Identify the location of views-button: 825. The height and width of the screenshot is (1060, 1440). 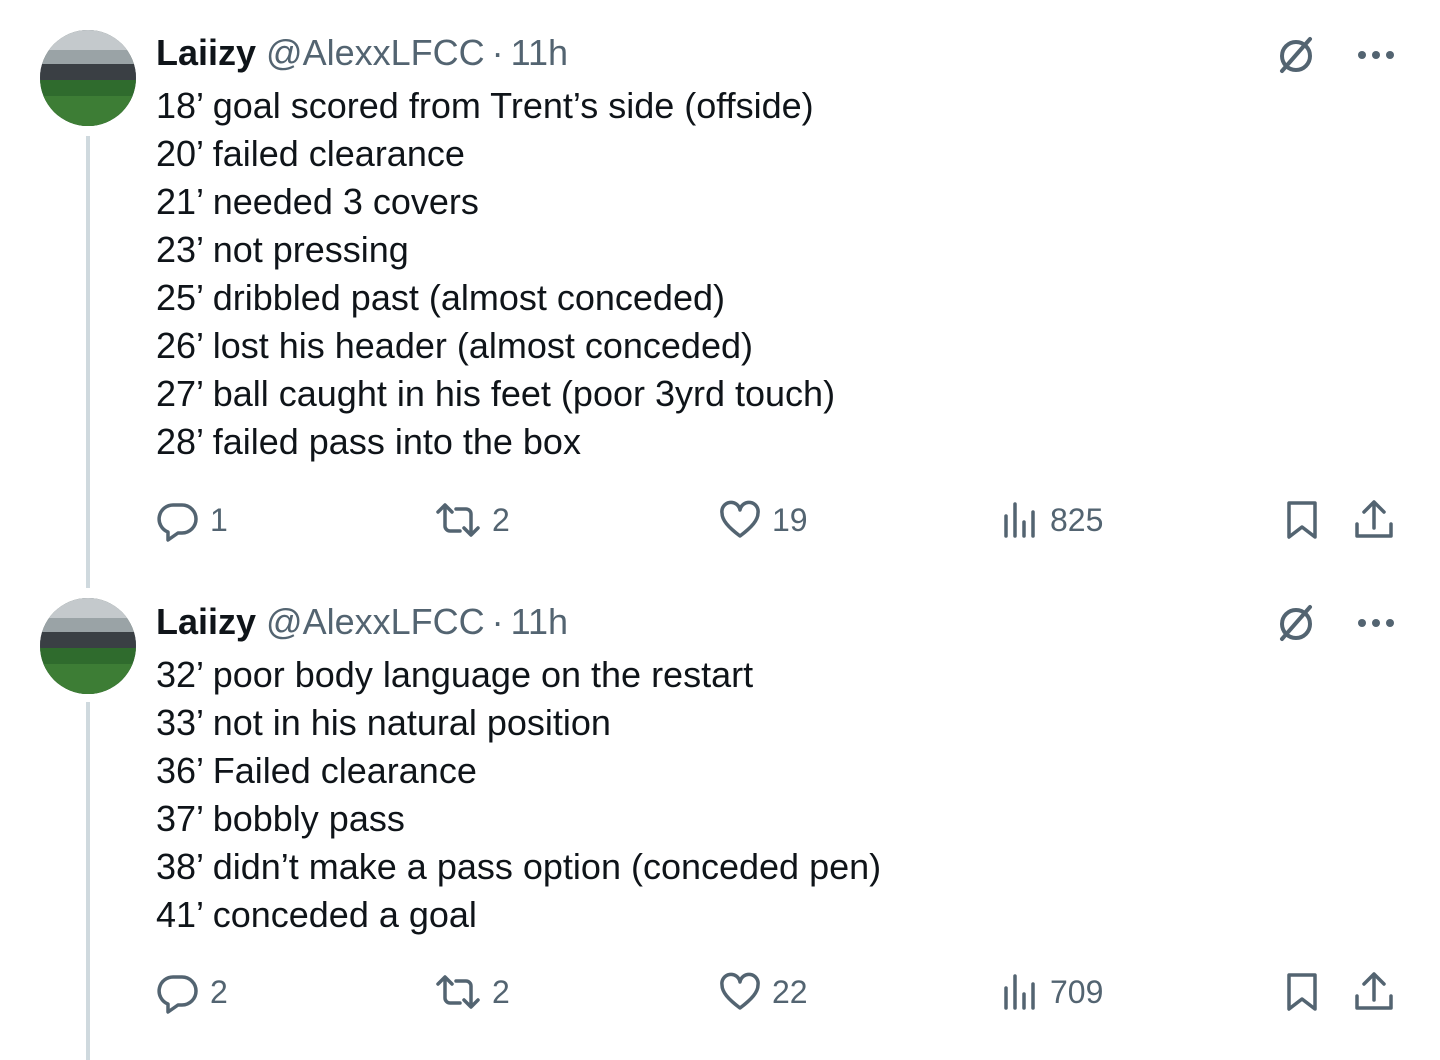
(1051, 520).